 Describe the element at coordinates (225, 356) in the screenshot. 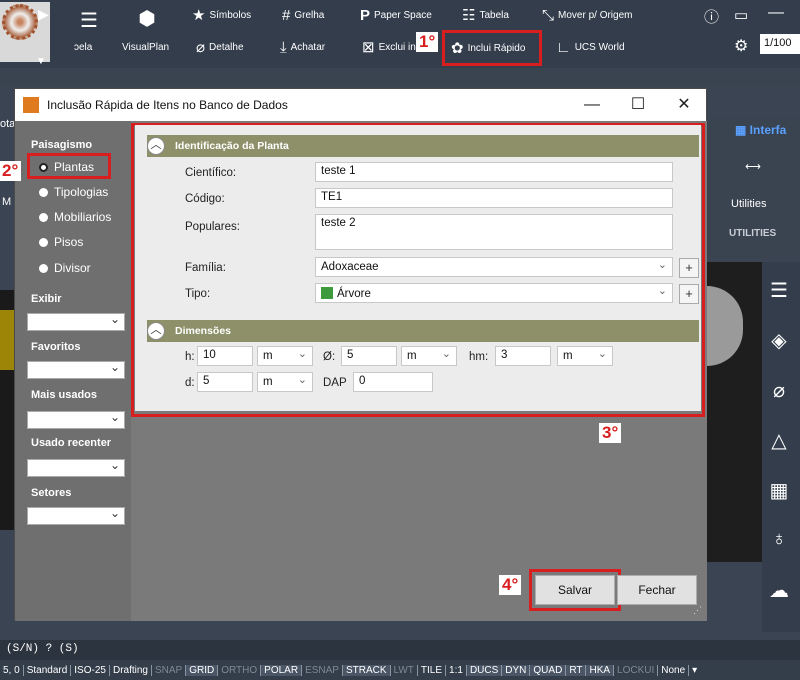

I see `h-input: 10` at that location.